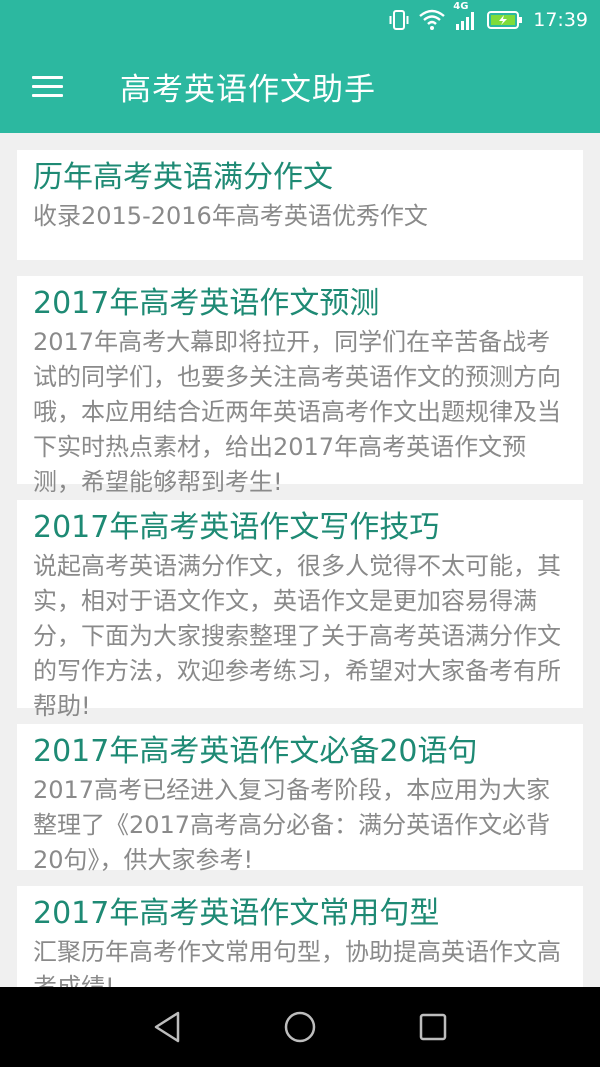  I want to click on recents-icon, so click(433, 1027).